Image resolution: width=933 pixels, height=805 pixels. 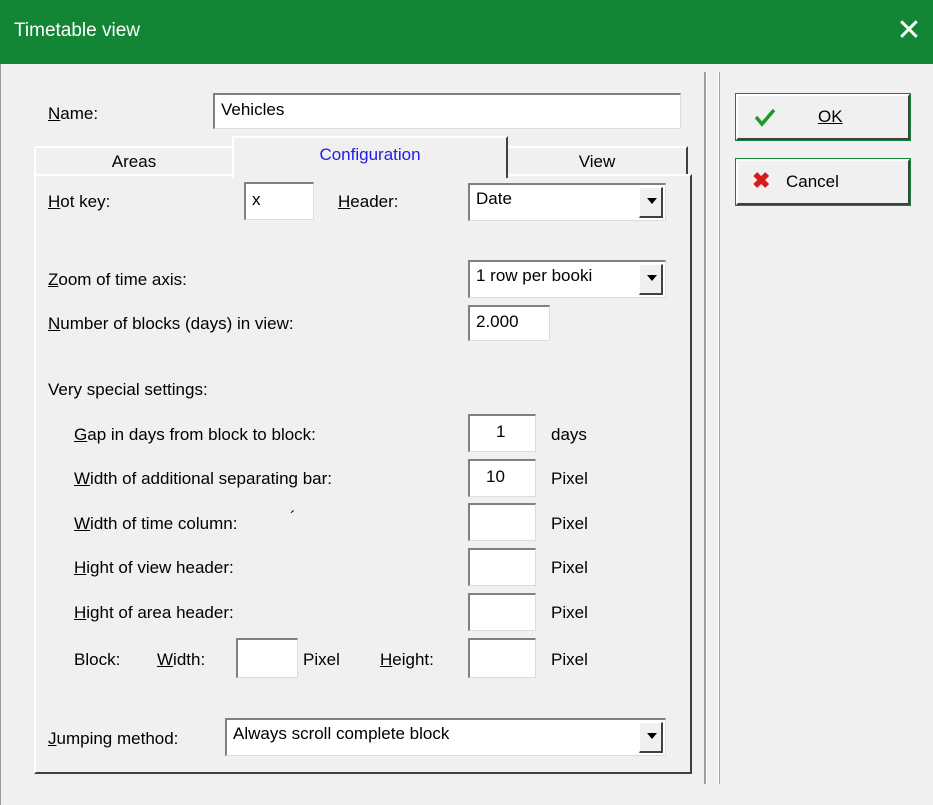 I want to click on area-header-label: Hight of area header:, so click(x=154, y=612).